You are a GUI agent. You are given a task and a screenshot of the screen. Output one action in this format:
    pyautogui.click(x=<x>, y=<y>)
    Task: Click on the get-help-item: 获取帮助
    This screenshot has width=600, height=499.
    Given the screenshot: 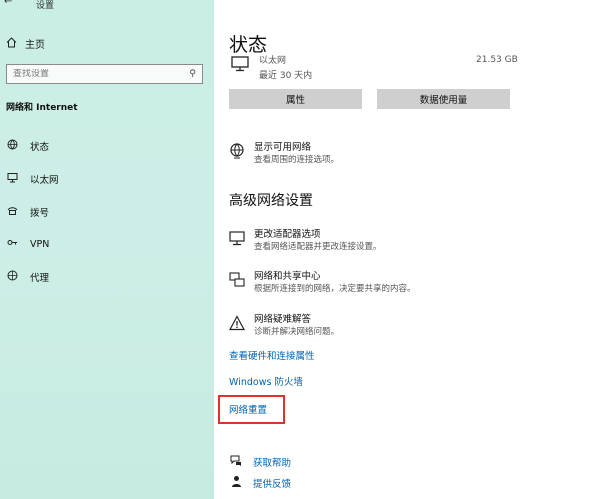 What is the action you would take?
    pyautogui.click(x=260, y=462)
    